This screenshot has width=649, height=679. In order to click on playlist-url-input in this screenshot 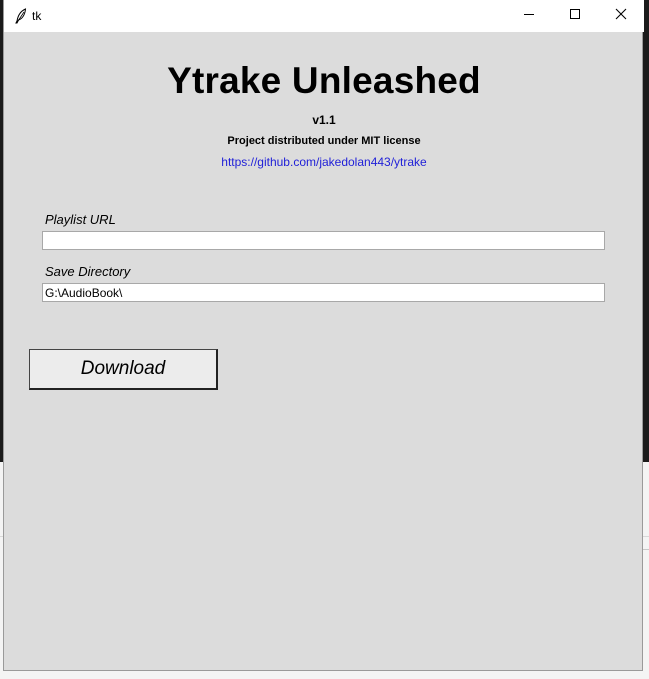, I will do `click(323, 240)`.